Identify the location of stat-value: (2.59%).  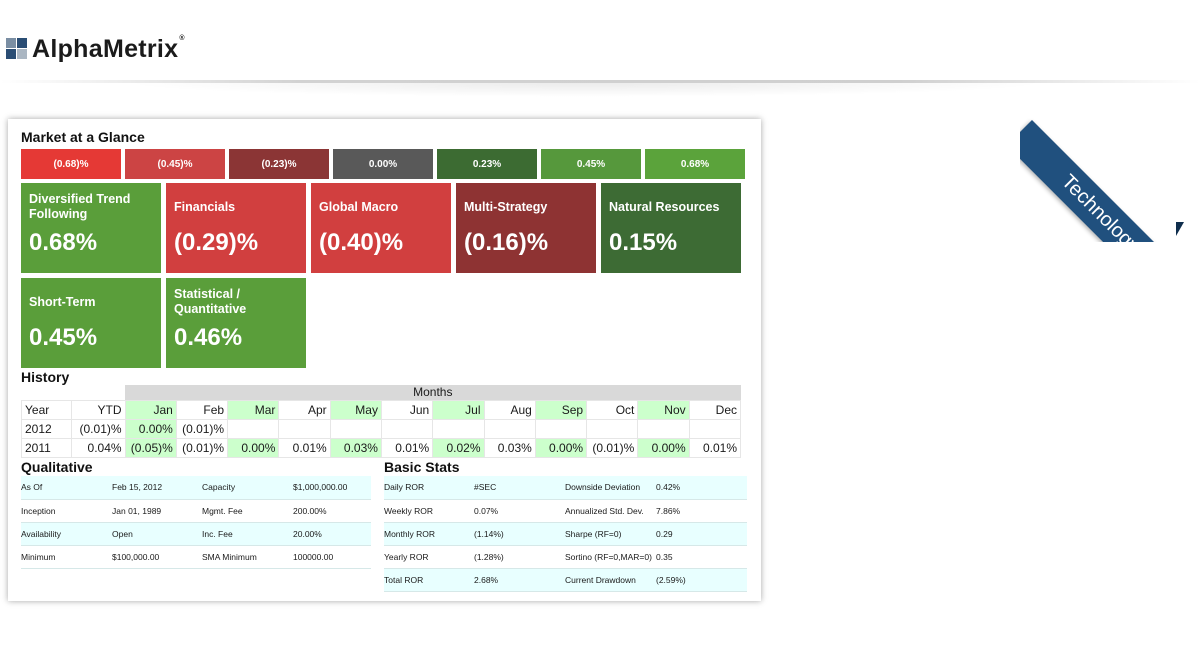
(701, 580).